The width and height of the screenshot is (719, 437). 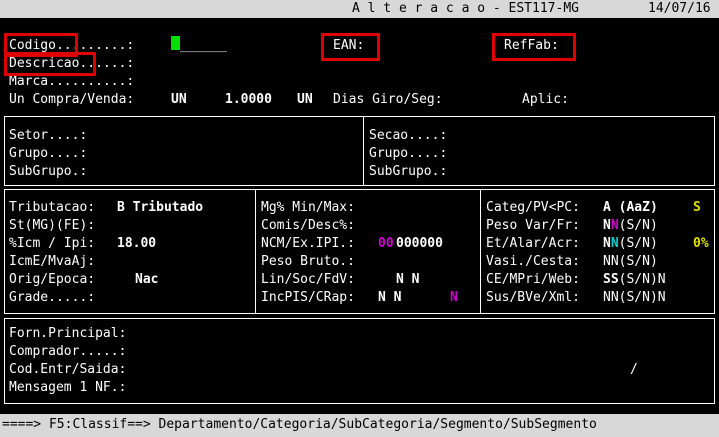 What do you see at coordinates (386, 243) in the screenshot?
I see `ncm-prefix: 00` at bounding box center [386, 243].